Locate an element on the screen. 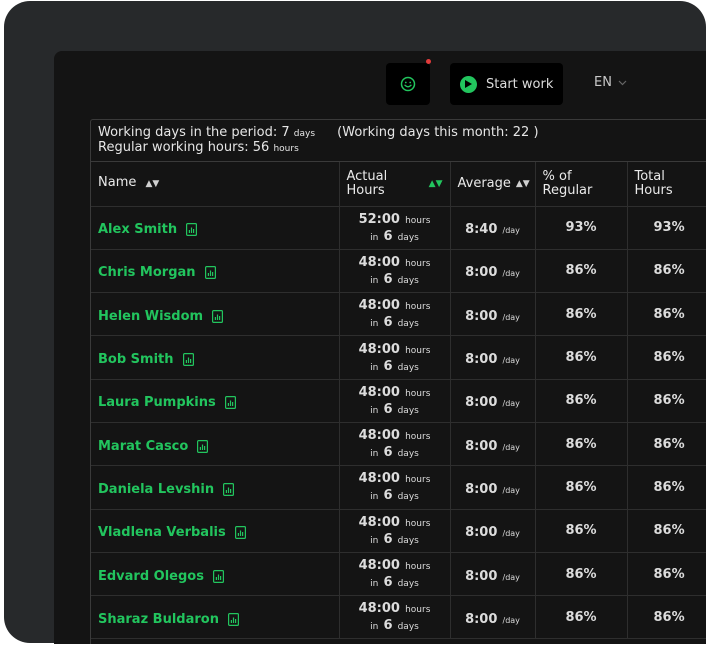 The height and width of the screenshot is (645, 706). employee-name-cell: Edvard Olegos is located at coordinates (215, 574).